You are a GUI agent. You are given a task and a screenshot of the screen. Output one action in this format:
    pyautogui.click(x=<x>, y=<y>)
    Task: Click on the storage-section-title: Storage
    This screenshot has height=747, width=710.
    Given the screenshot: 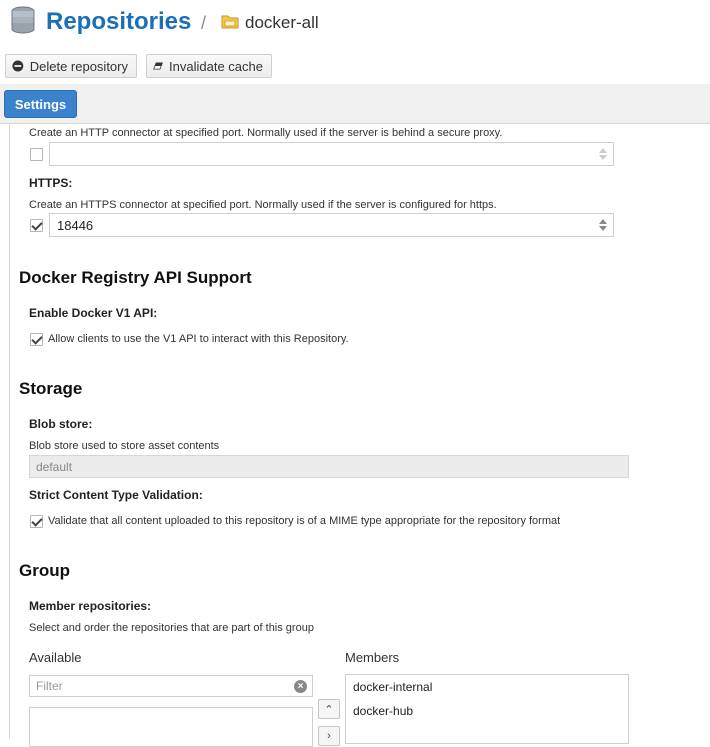 What is the action you would take?
    pyautogui.click(x=51, y=388)
    